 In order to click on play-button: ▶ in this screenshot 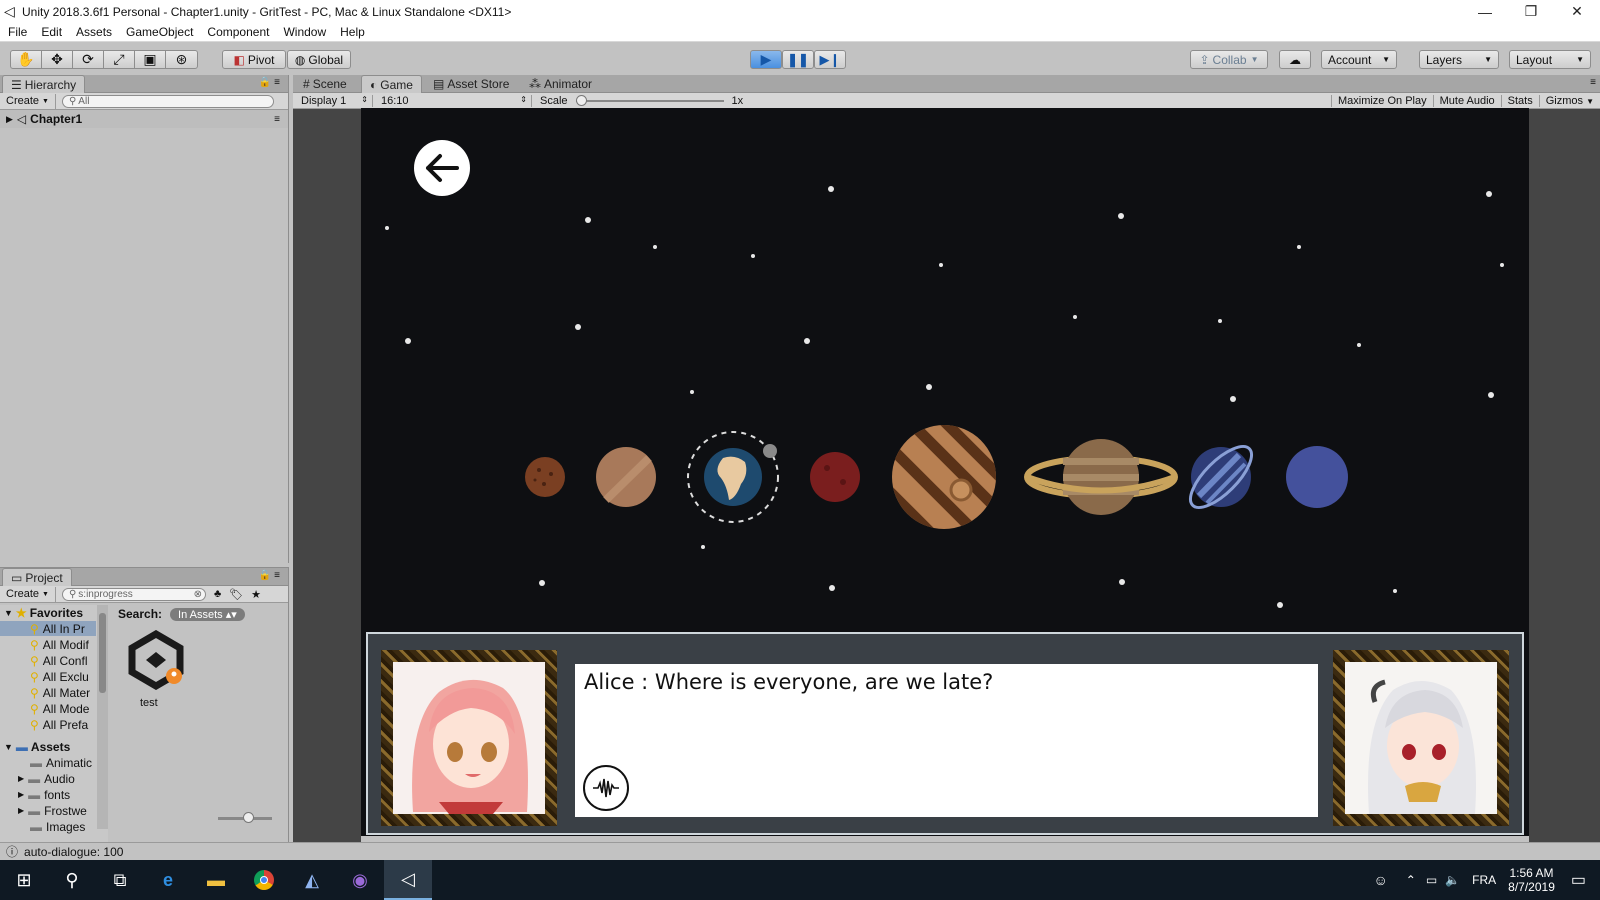, I will do `click(766, 59)`.